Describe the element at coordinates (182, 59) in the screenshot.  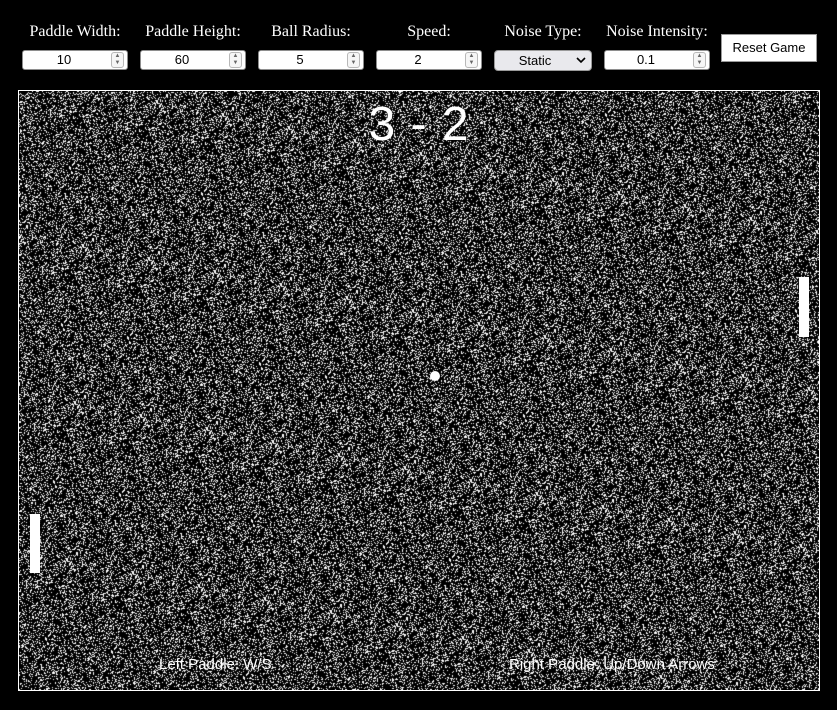
I see `paddle-height-value: 60` at that location.